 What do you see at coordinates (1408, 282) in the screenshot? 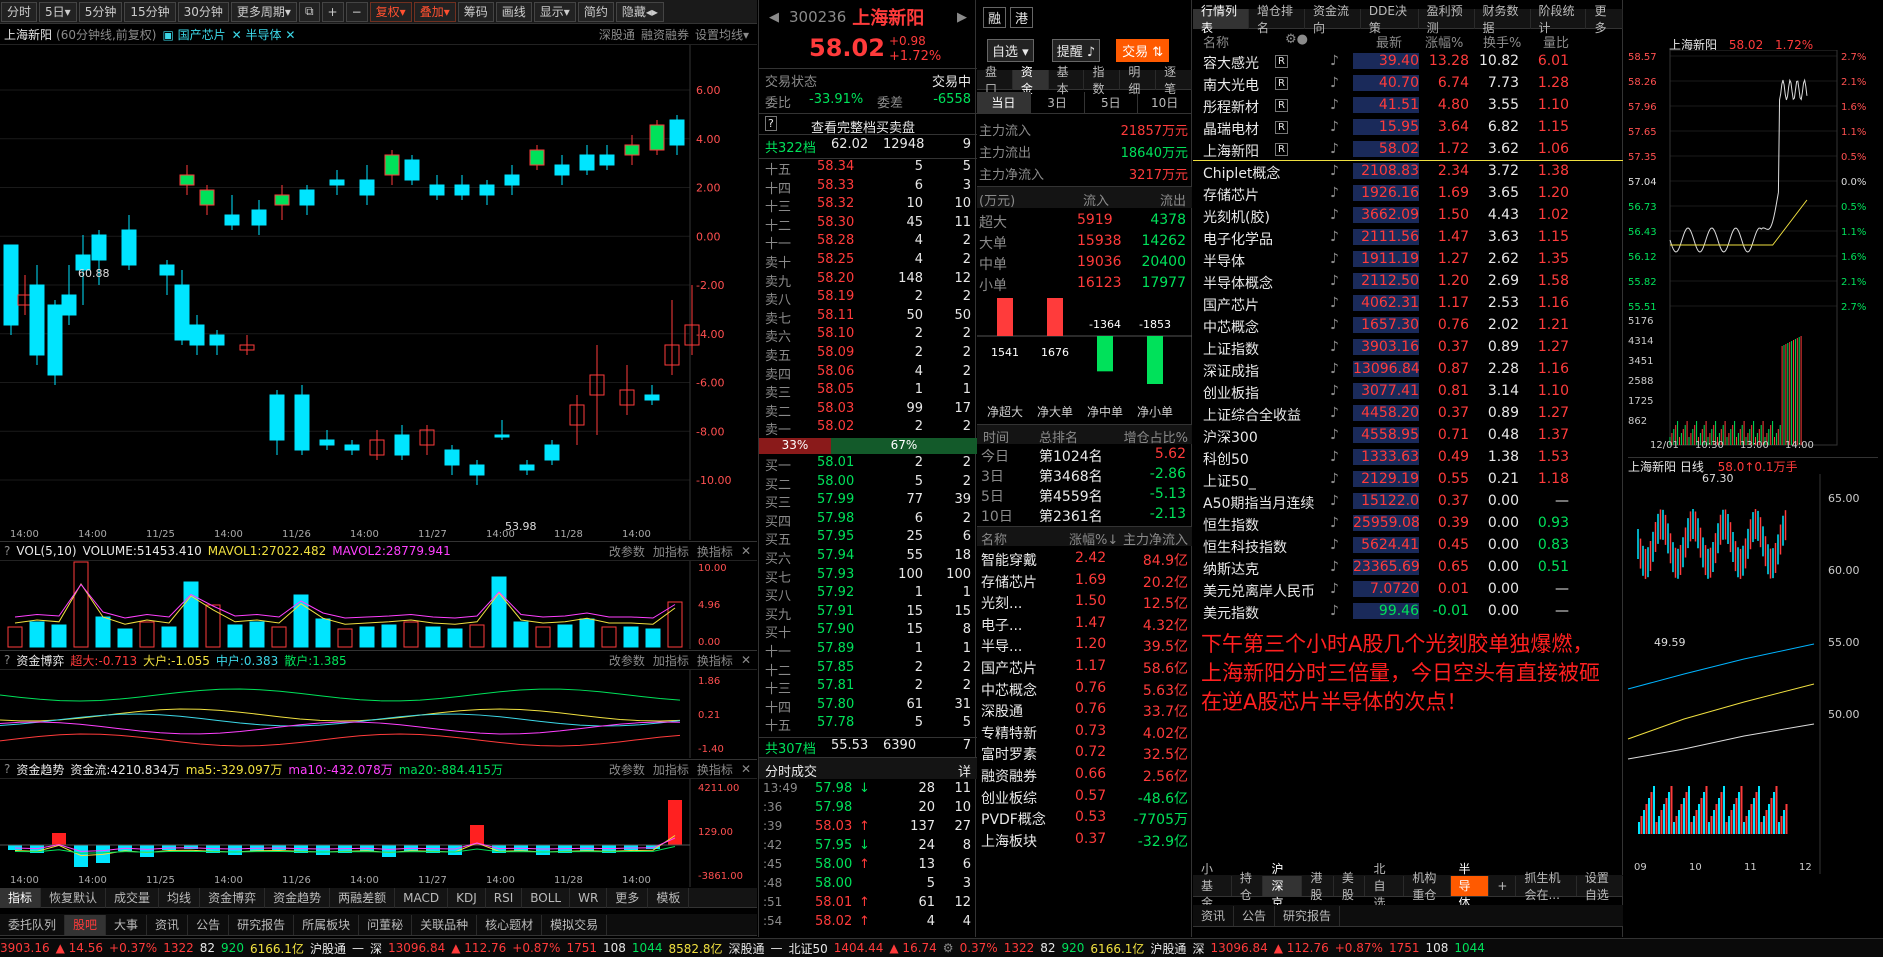
I see `quote-row: 半导体概念 ♪ 2112.50 1.20 2.69 1.58` at bounding box center [1408, 282].